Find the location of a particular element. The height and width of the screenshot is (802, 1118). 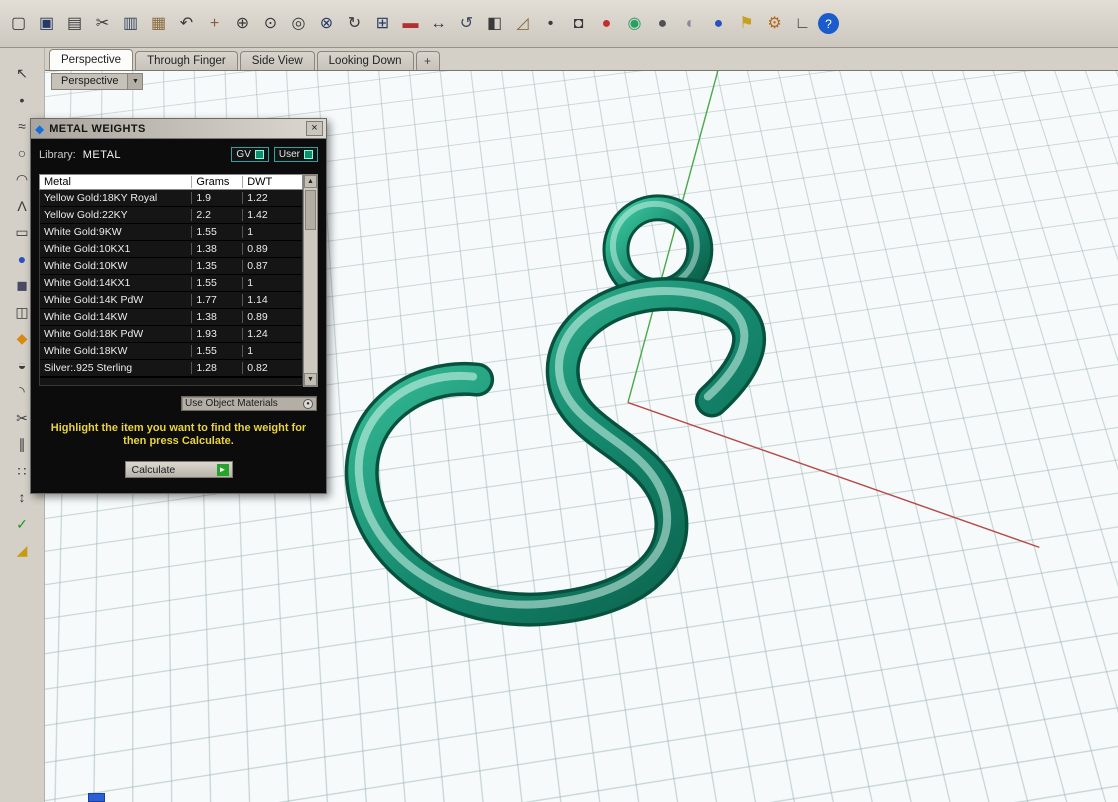

material-icon: ◉ is located at coordinates (634, 23).